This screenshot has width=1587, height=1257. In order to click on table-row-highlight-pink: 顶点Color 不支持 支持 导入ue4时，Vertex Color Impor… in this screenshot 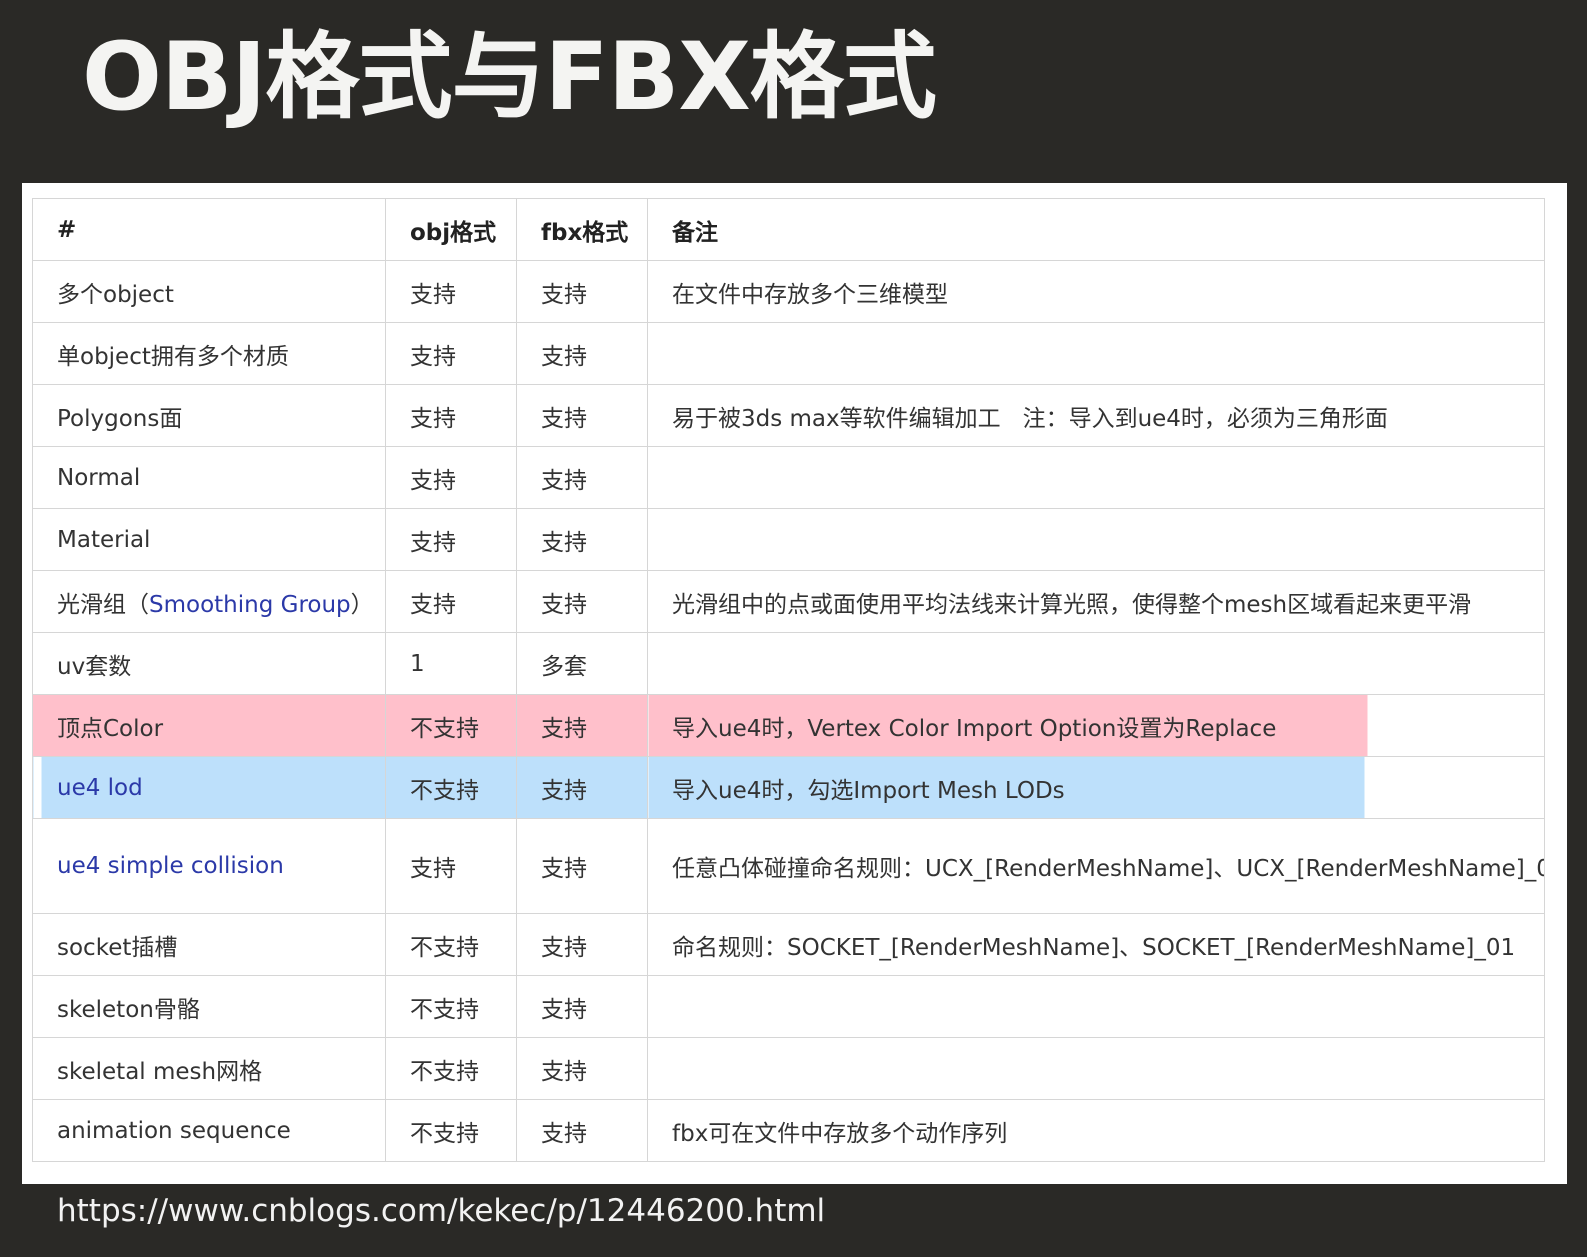, I will do `click(788, 725)`.